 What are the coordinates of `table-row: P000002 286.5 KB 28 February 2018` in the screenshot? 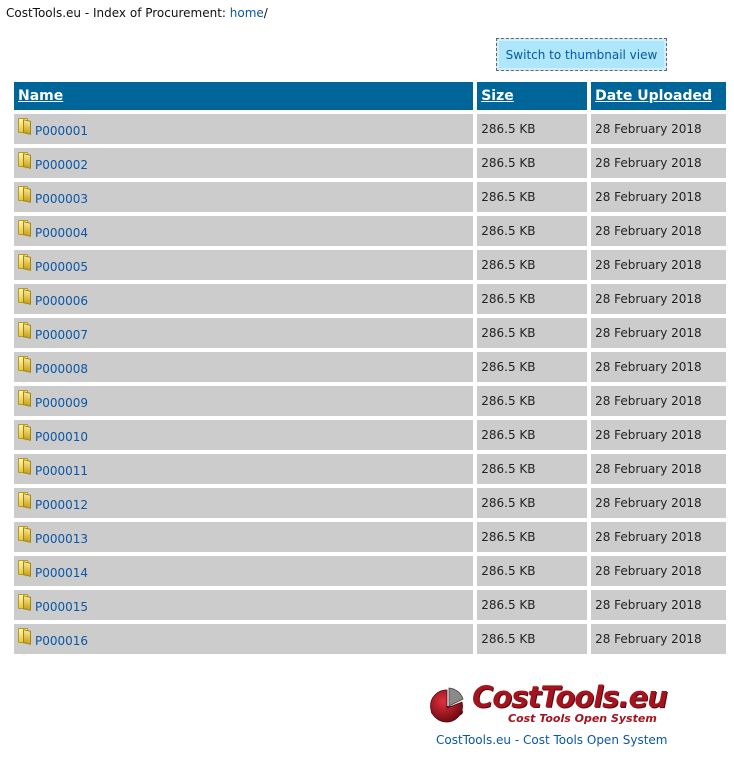 It's located at (370, 163).